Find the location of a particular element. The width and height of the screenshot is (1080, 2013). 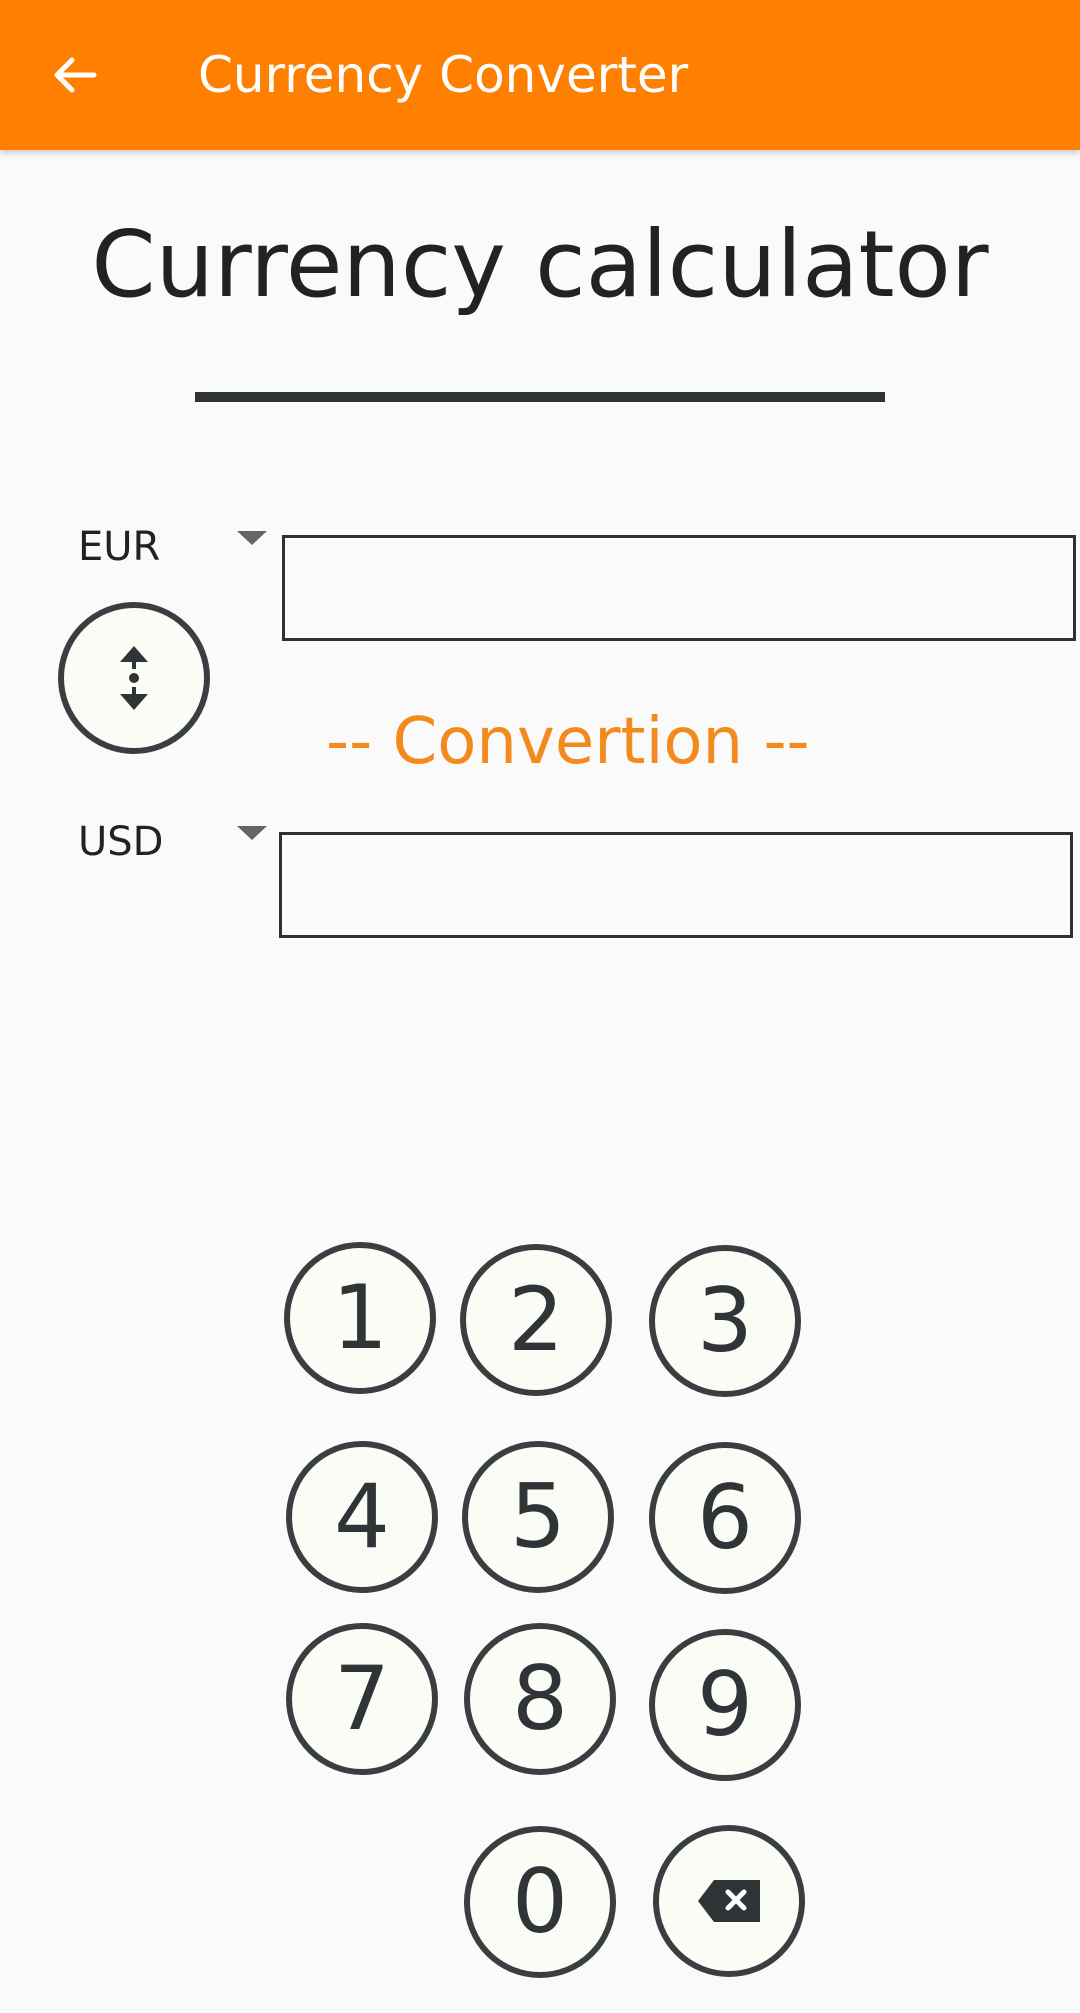

to-currency-code: USD is located at coordinates (121, 842).